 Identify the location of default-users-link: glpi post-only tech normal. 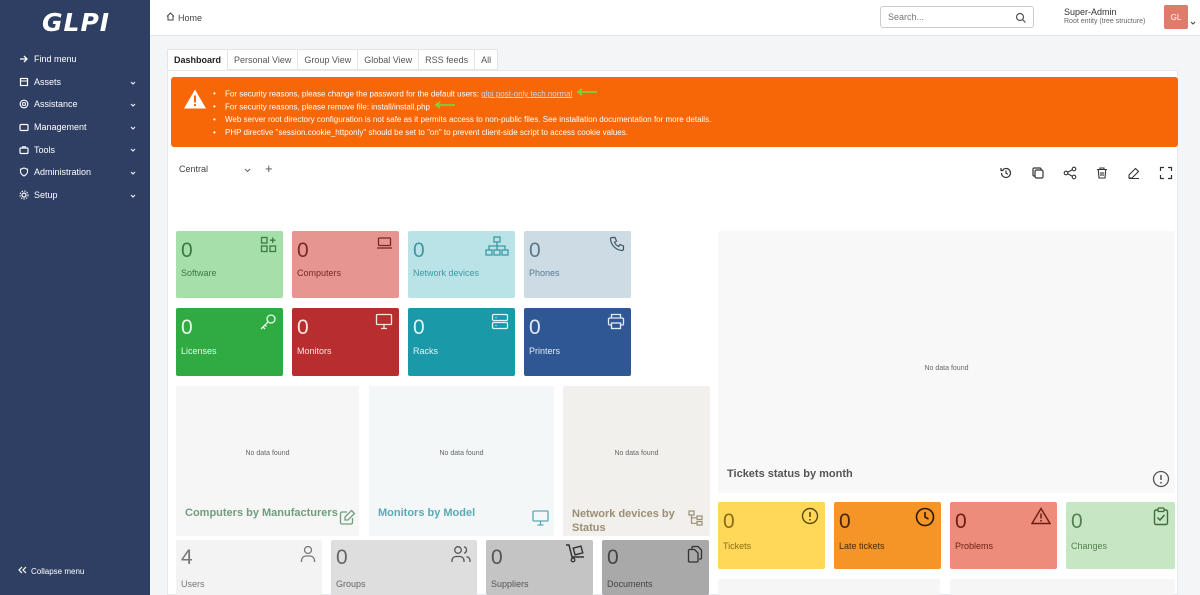
(526, 93).